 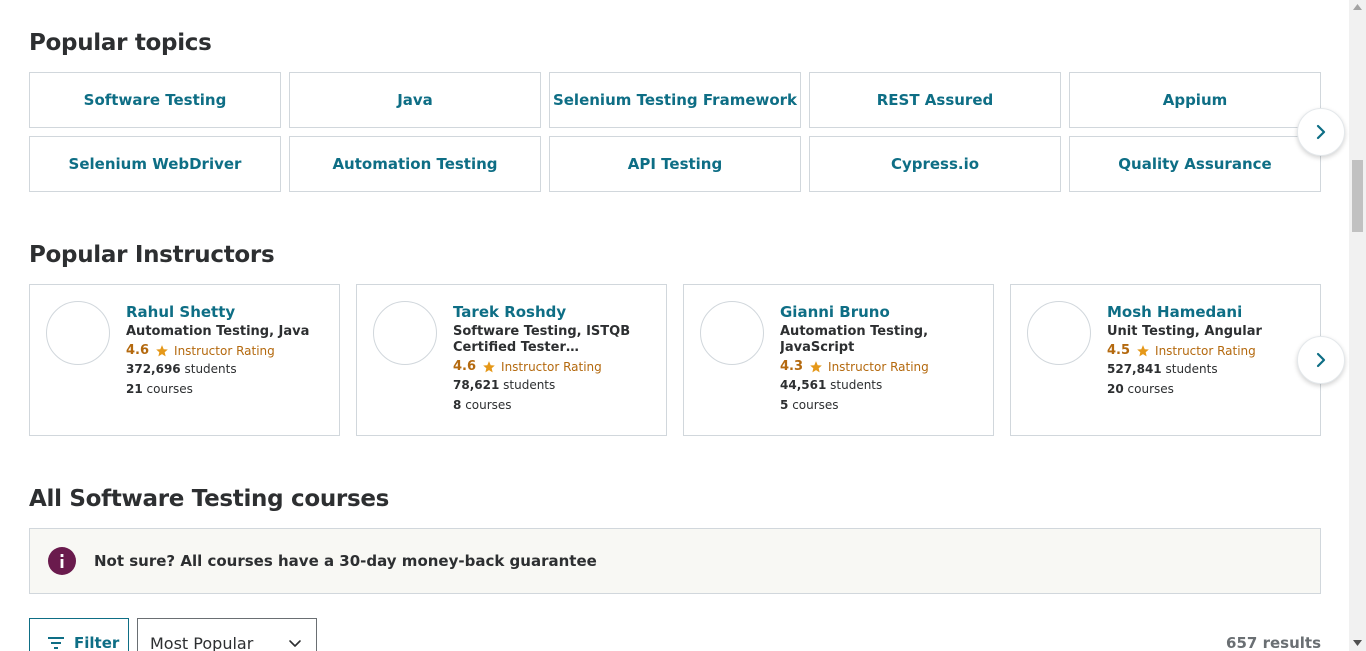 What do you see at coordinates (209, 499) in the screenshot?
I see `all-courses-title: All Software Testing courses` at bounding box center [209, 499].